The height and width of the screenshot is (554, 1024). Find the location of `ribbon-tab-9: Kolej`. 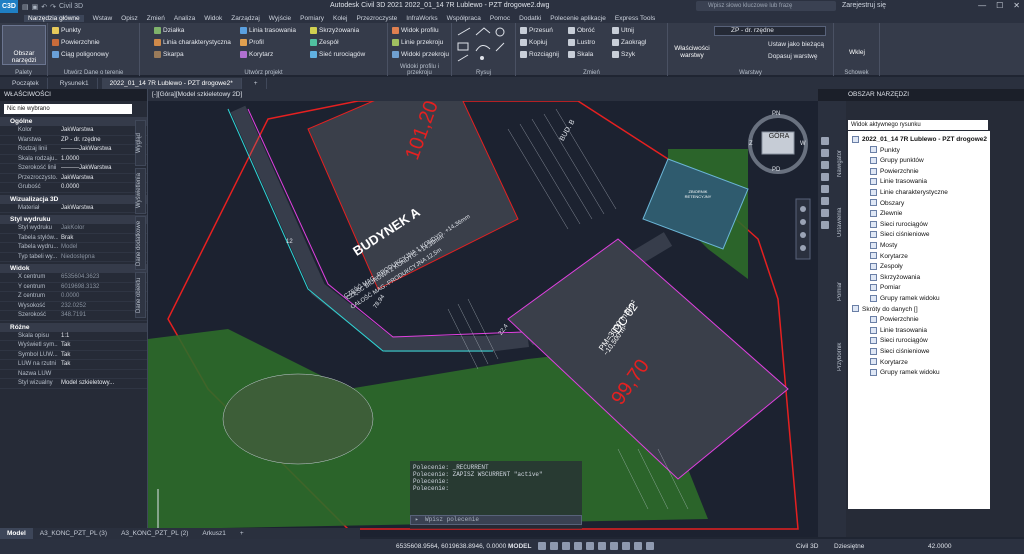

ribbon-tab-9: Kolej is located at coordinates (340, 18).